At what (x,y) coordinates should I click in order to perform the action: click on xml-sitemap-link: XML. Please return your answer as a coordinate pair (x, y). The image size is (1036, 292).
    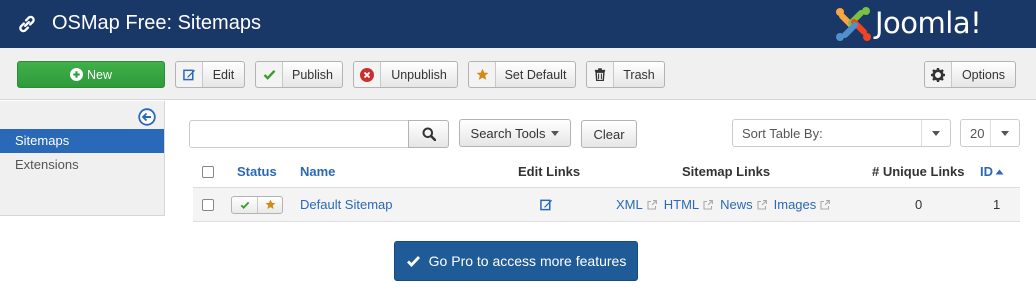
    Looking at the image, I should click on (636, 204).